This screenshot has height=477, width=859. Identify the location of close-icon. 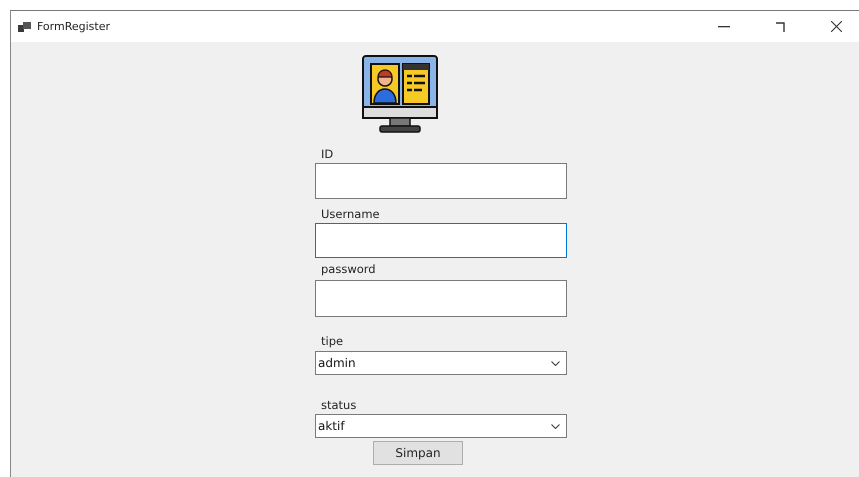
(836, 26).